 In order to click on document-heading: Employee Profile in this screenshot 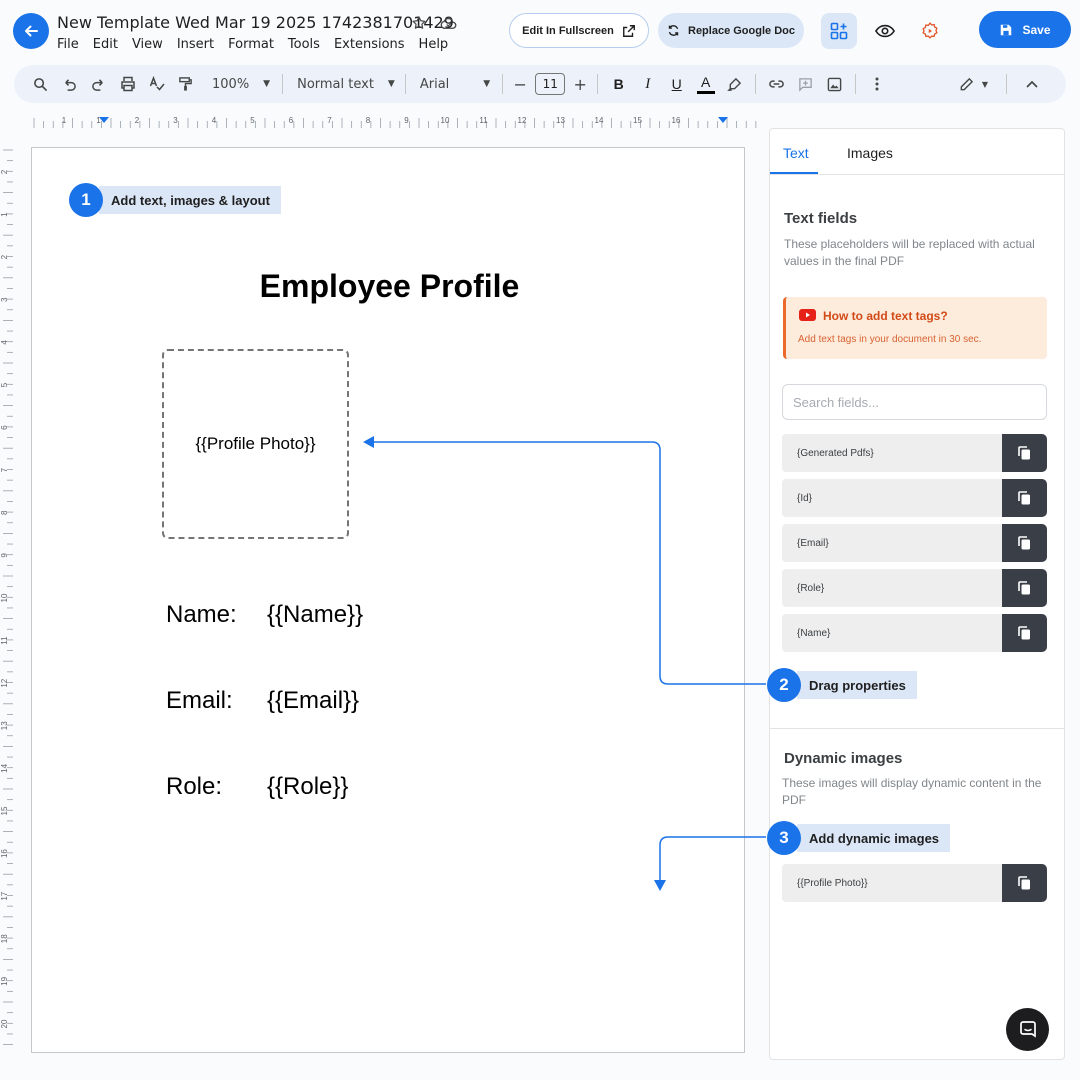, I will do `click(389, 286)`.